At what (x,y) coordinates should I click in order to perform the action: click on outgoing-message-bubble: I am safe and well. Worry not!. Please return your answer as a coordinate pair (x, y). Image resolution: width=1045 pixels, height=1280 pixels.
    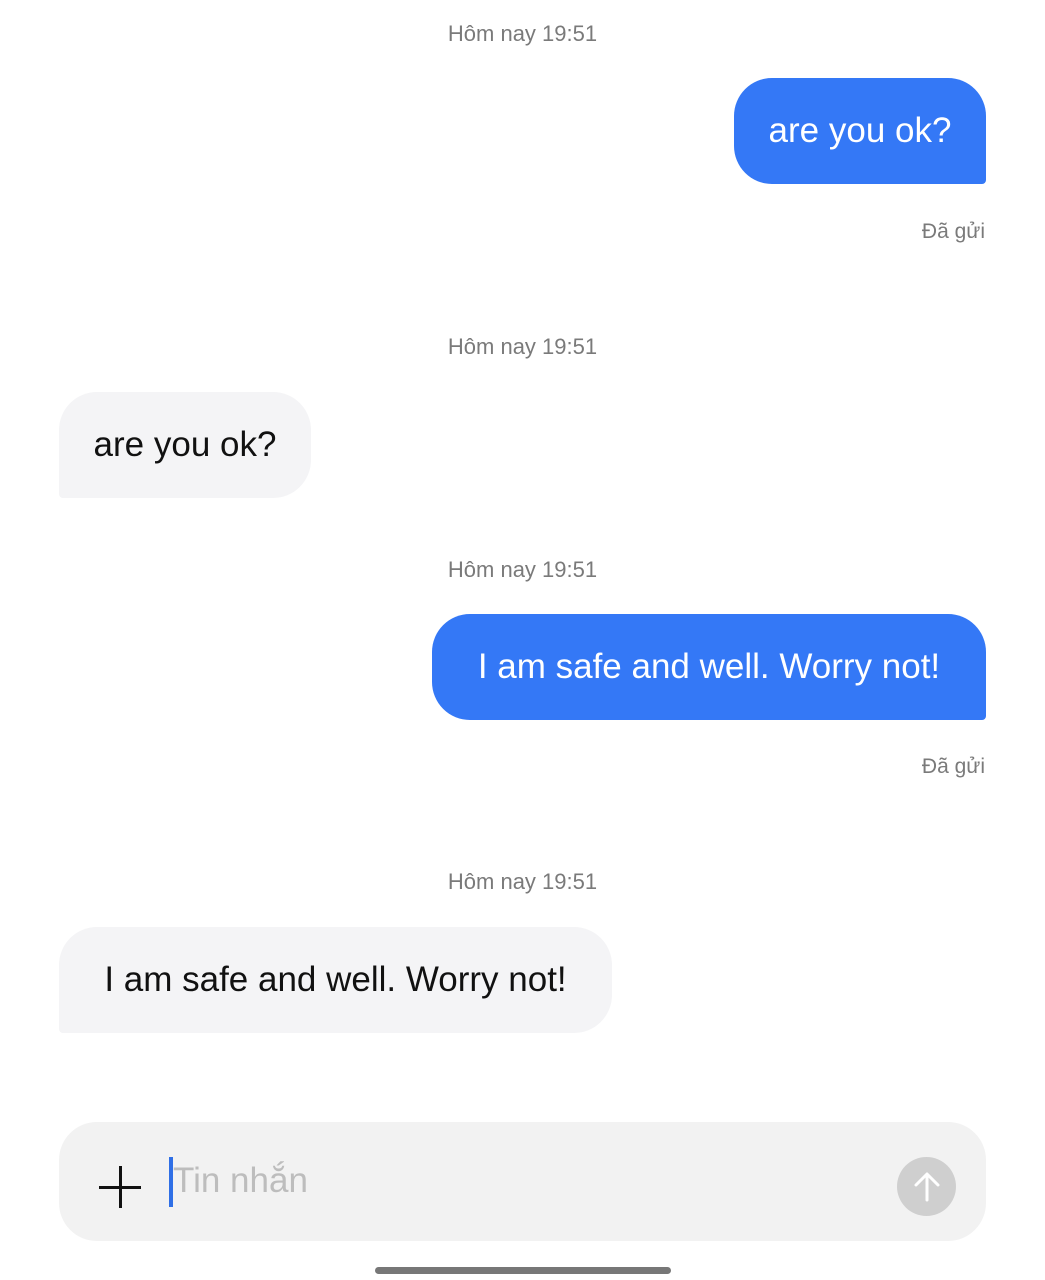
    Looking at the image, I should click on (709, 667).